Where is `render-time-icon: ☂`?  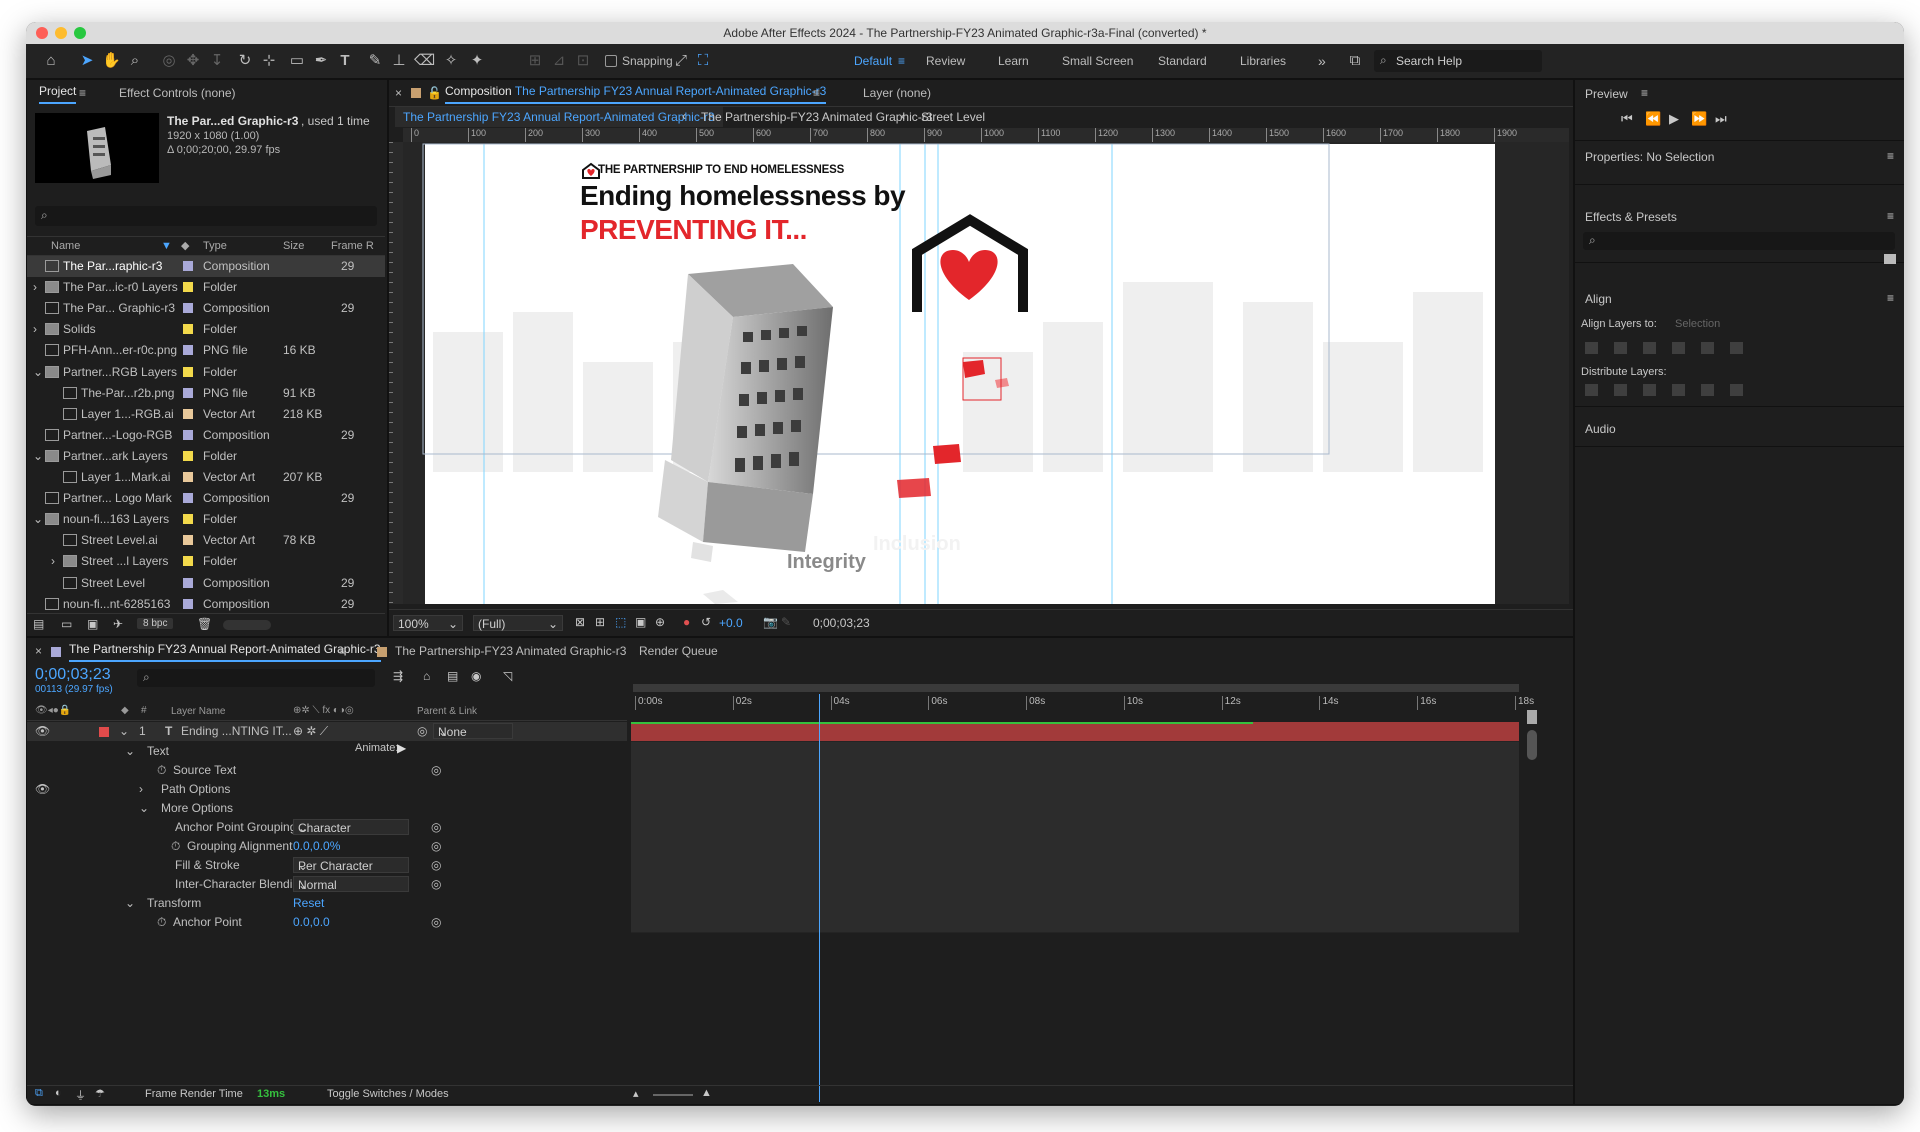
render-time-icon: ☂ is located at coordinates (100, 1093).